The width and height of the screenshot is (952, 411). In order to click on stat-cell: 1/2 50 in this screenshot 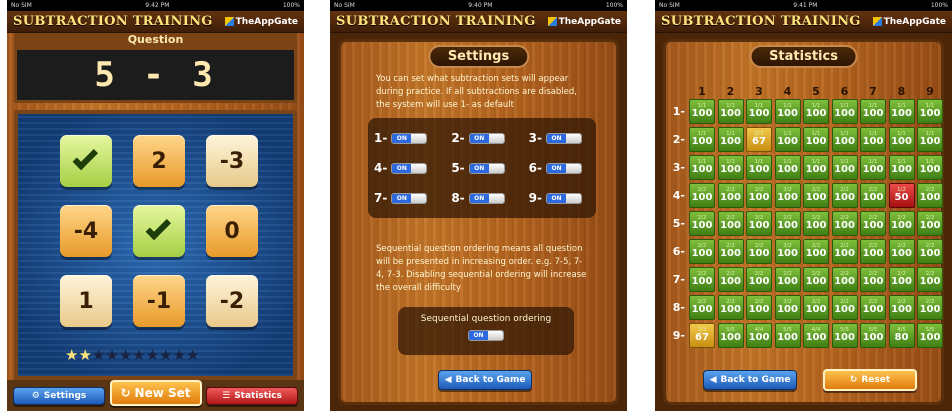, I will do `click(901, 195)`.